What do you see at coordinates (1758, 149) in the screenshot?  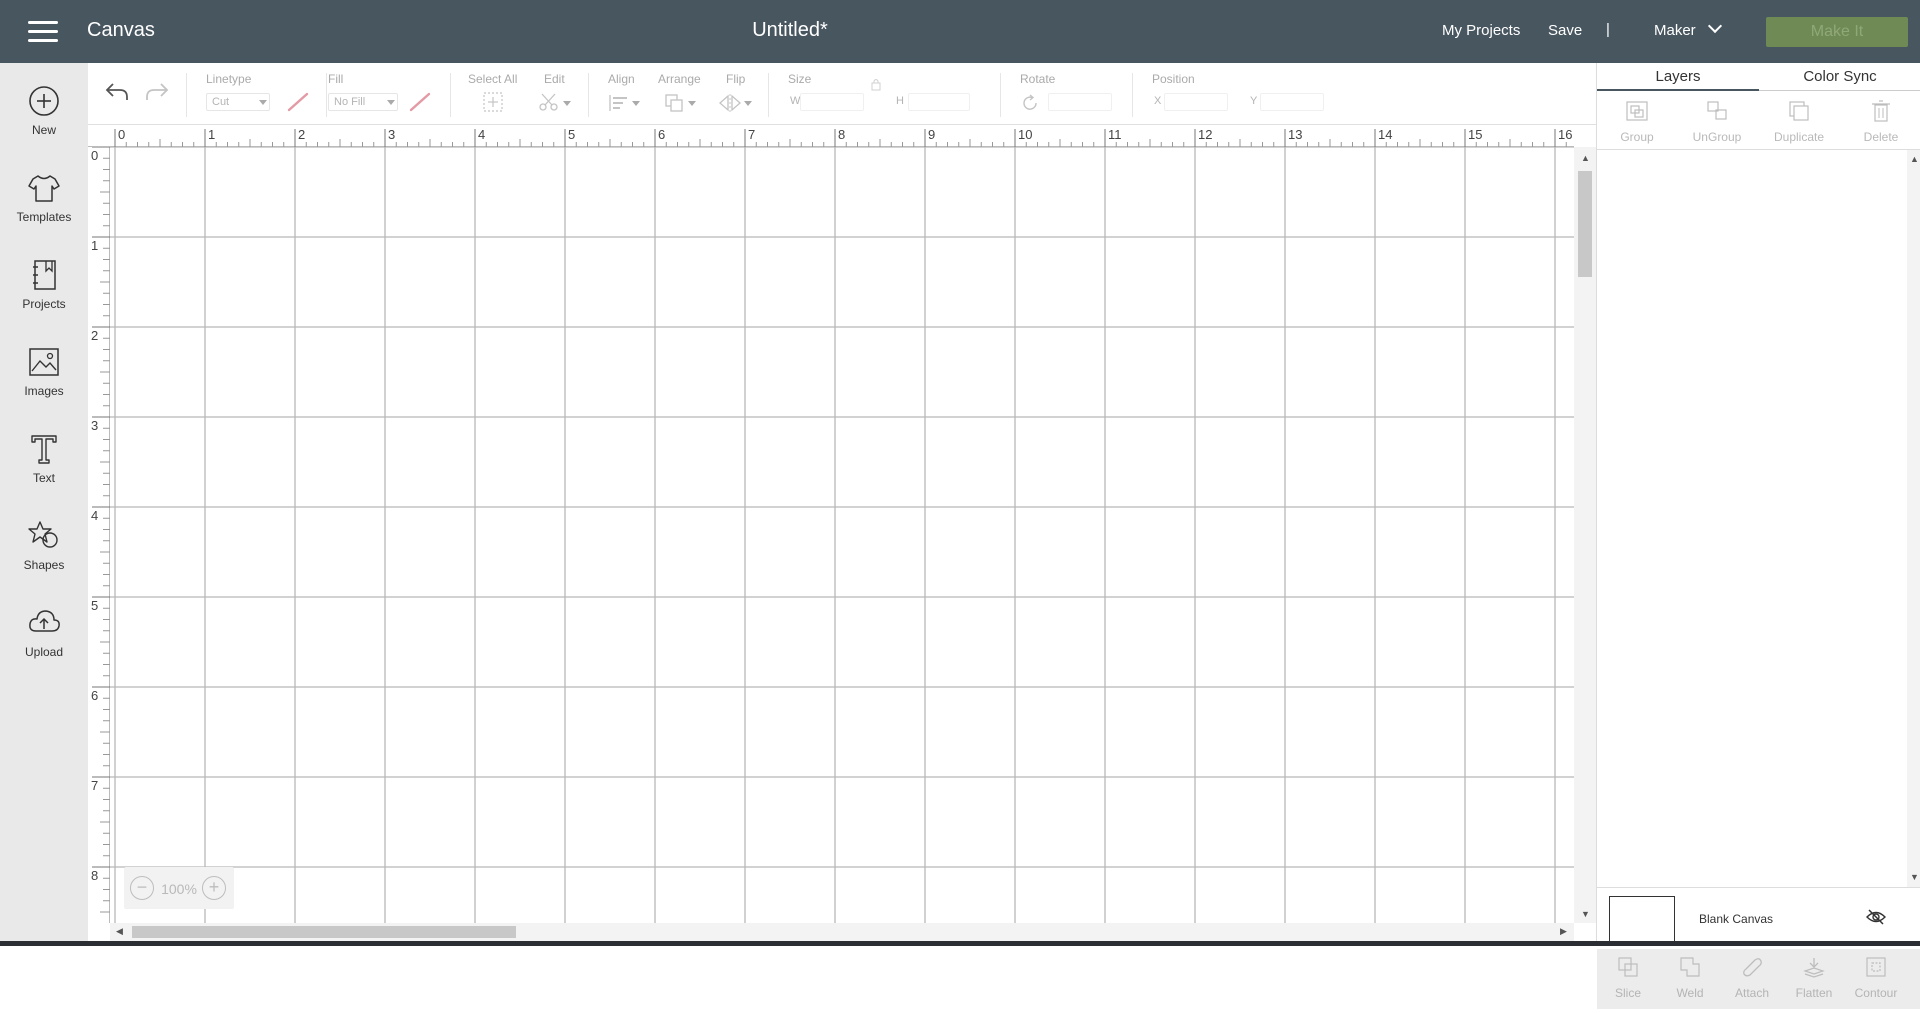 I see `panel-divider` at bounding box center [1758, 149].